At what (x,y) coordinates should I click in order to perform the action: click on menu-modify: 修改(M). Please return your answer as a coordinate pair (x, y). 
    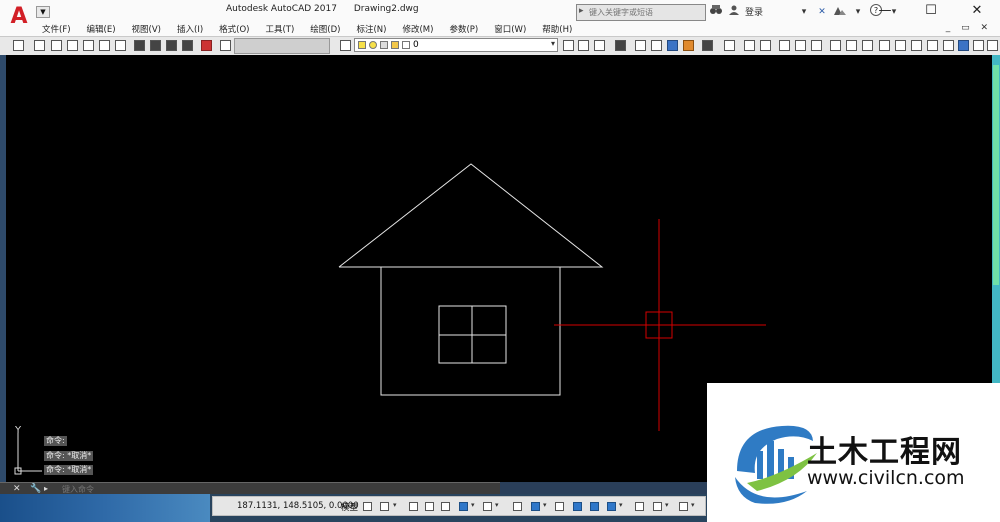
    Looking at the image, I should click on (417, 29).